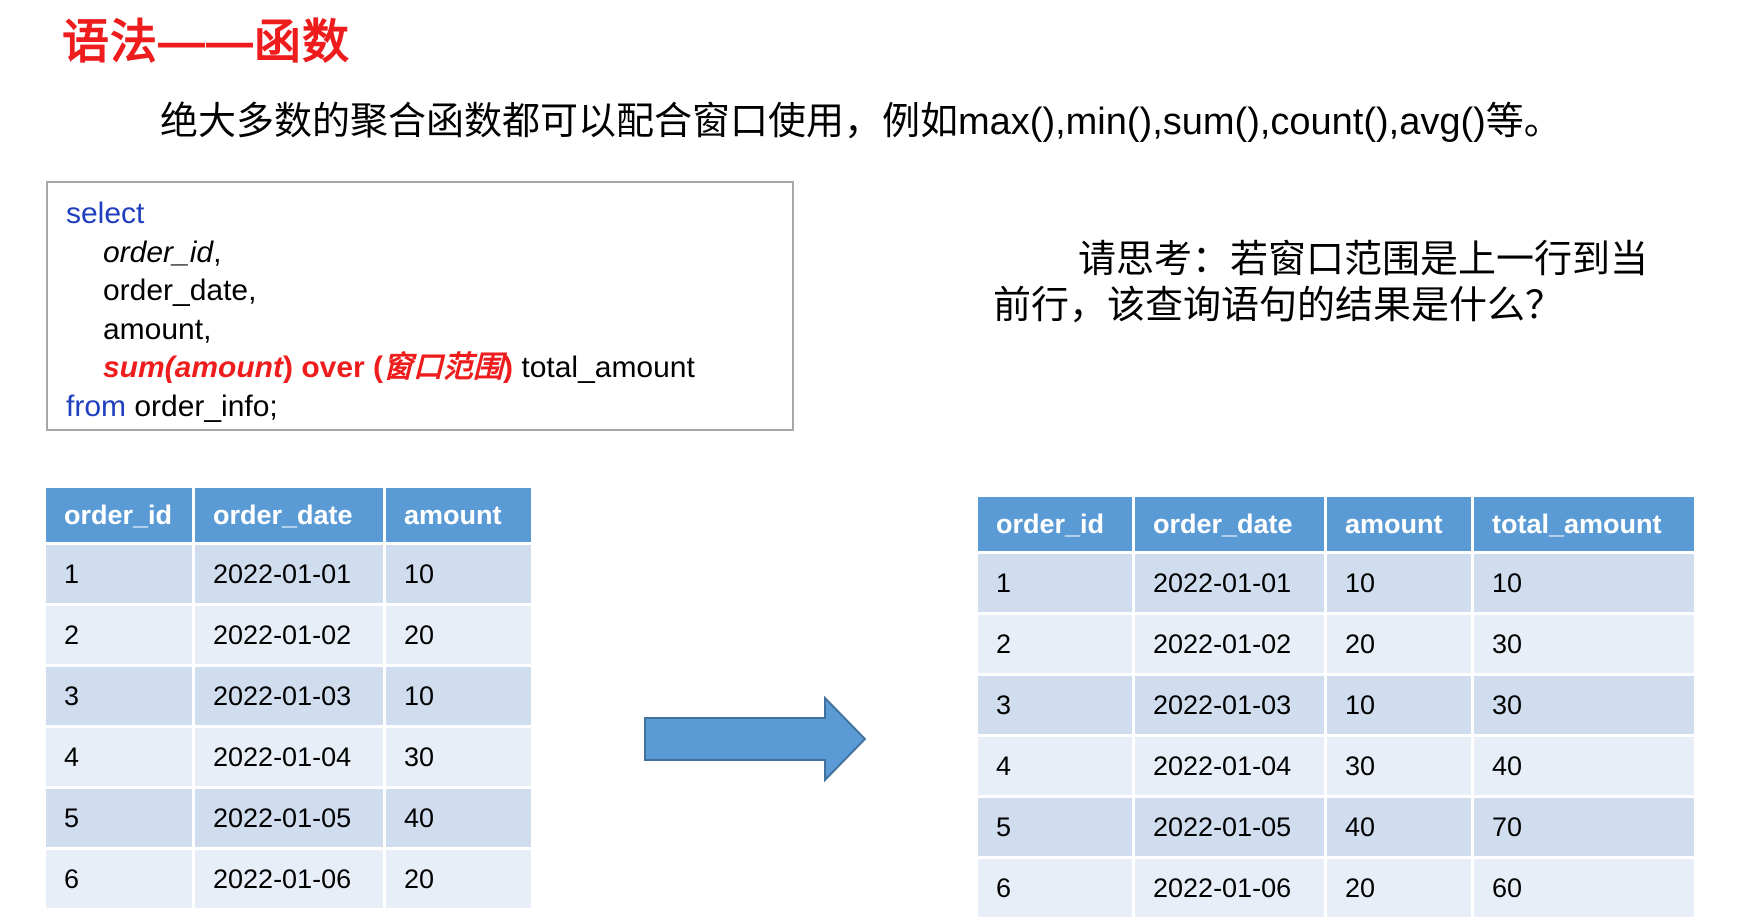 This screenshot has height=920, width=1739. Describe the element at coordinates (429, 253) in the screenshot. I see `code-line-order-id: order_id,` at that location.